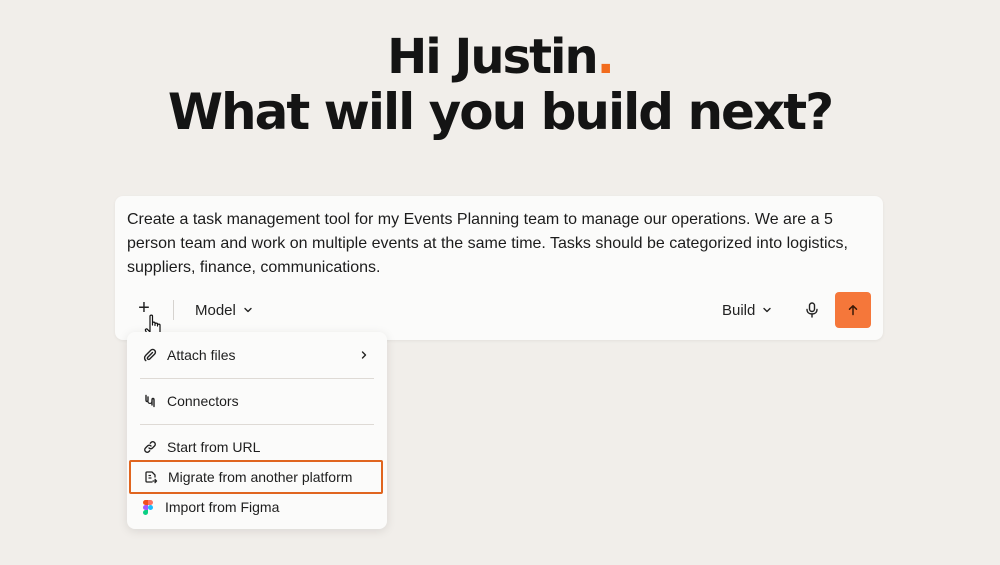 The image size is (1000, 565). What do you see at coordinates (150, 401) in the screenshot?
I see `connectors-icon` at bounding box center [150, 401].